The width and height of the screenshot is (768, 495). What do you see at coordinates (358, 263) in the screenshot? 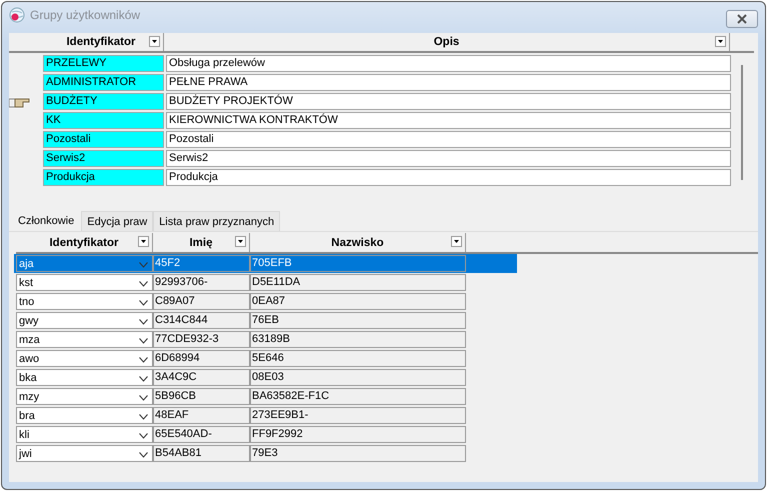
I see `table-cell: 705EFB` at bounding box center [358, 263].